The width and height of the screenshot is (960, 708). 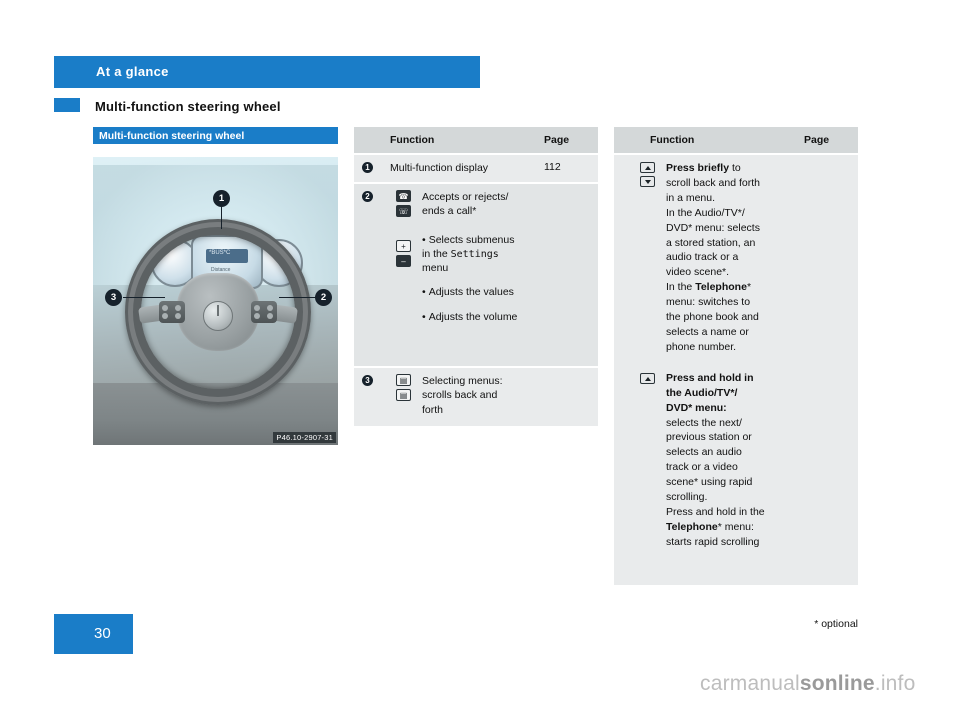 What do you see at coordinates (304, 437) in the screenshot?
I see `figure-reference-code: P46.10-2907-31` at bounding box center [304, 437].